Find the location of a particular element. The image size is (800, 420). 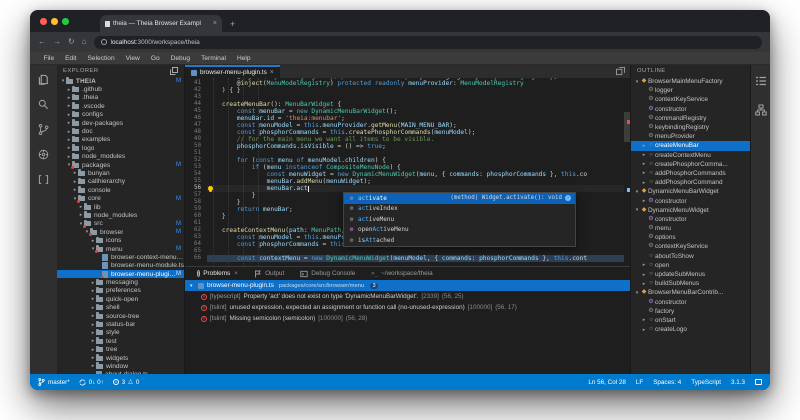

screen-mode-icon is located at coordinates (758, 382).